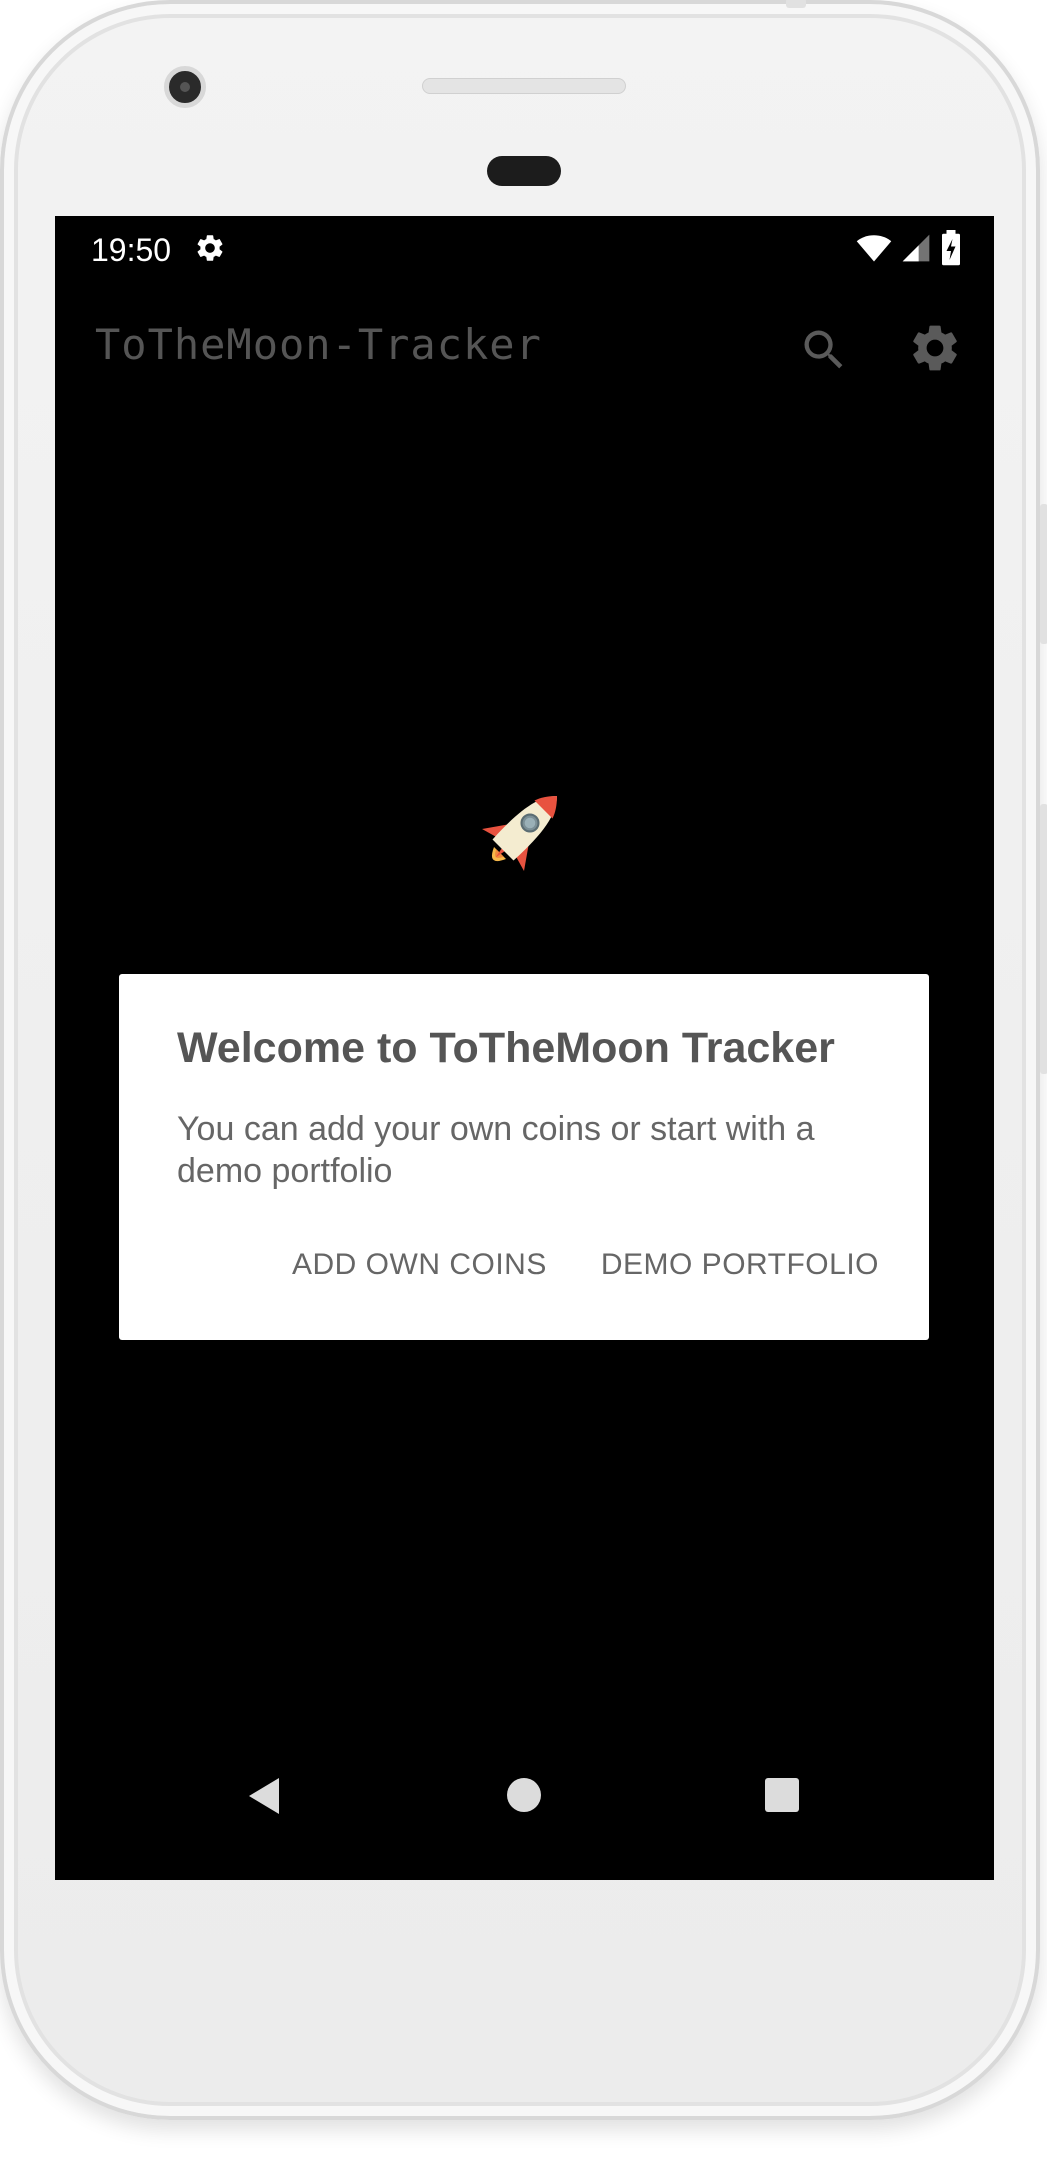 This screenshot has height=2163, width=1047. What do you see at coordinates (935, 348) in the screenshot?
I see `settings-gear-icon` at bounding box center [935, 348].